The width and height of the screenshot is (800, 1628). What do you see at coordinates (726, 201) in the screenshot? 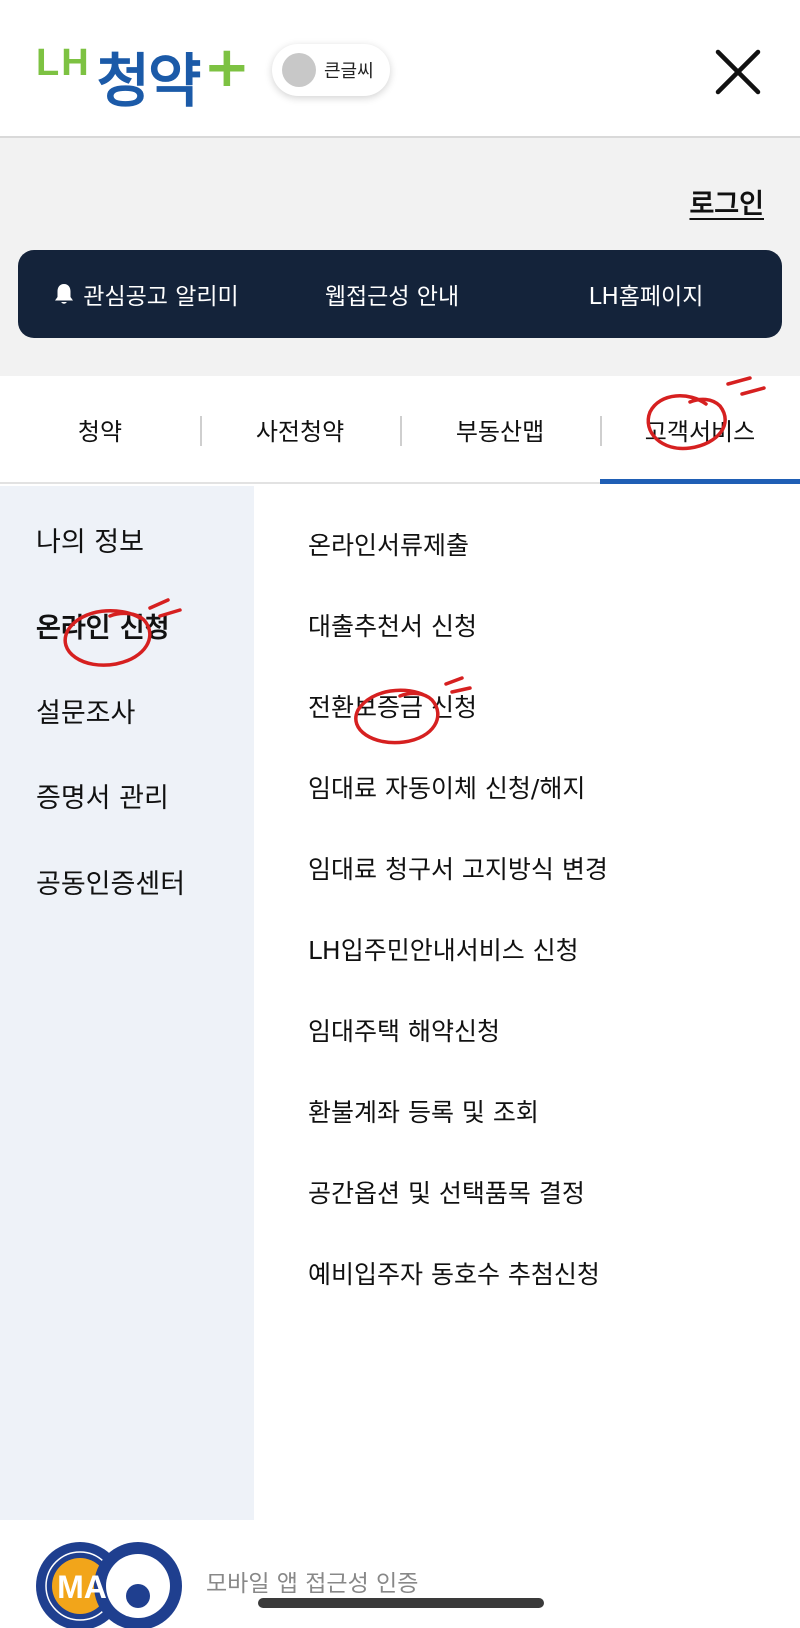
I see `login-link: 로그인` at bounding box center [726, 201].